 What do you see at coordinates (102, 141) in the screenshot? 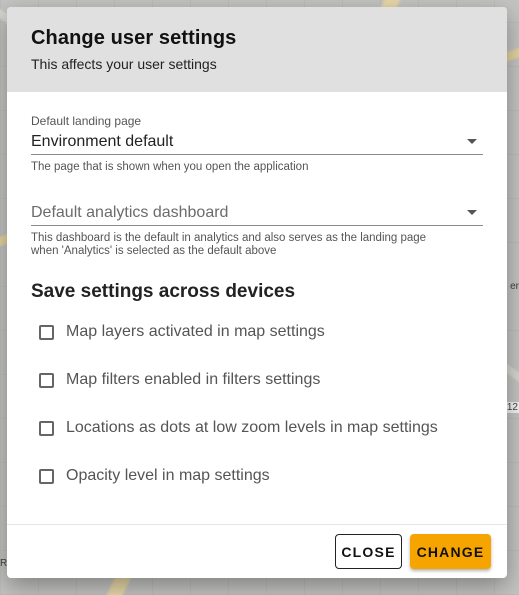
I see `landing-page-value: Environment default` at bounding box center [102, 141].